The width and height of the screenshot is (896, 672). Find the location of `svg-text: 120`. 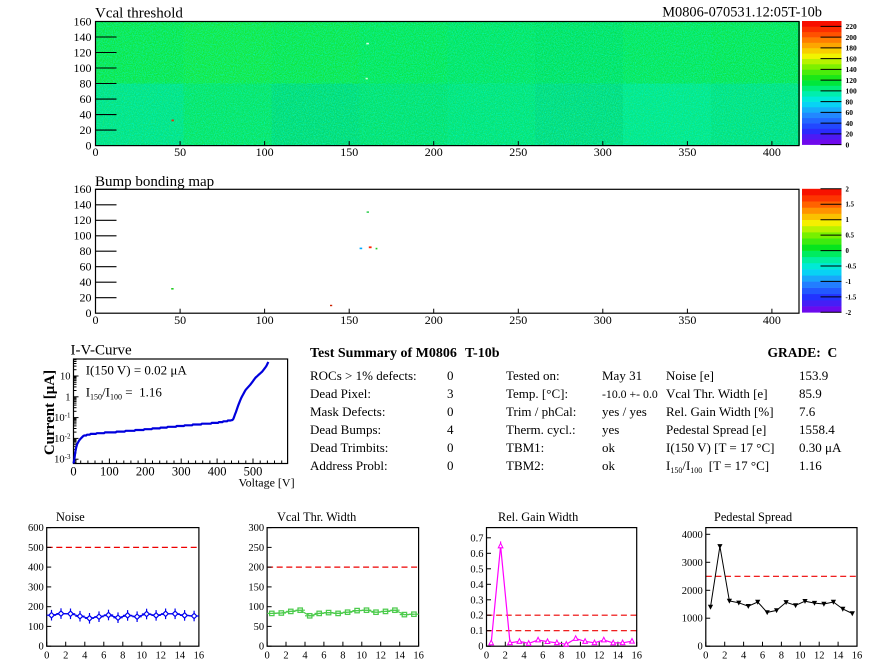

svg-text: 120 is located at coordinates (852, 80).